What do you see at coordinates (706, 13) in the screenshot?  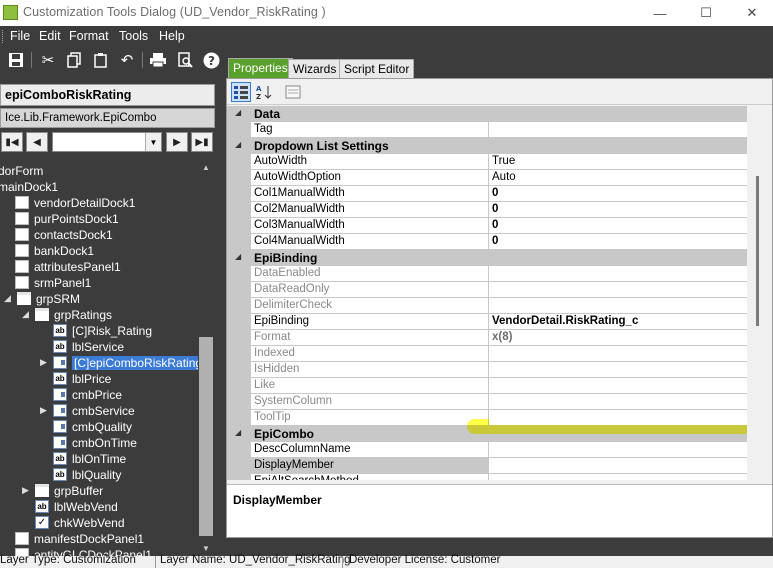 I see `maximize-button: ☐` at bounding box center [706, 13].